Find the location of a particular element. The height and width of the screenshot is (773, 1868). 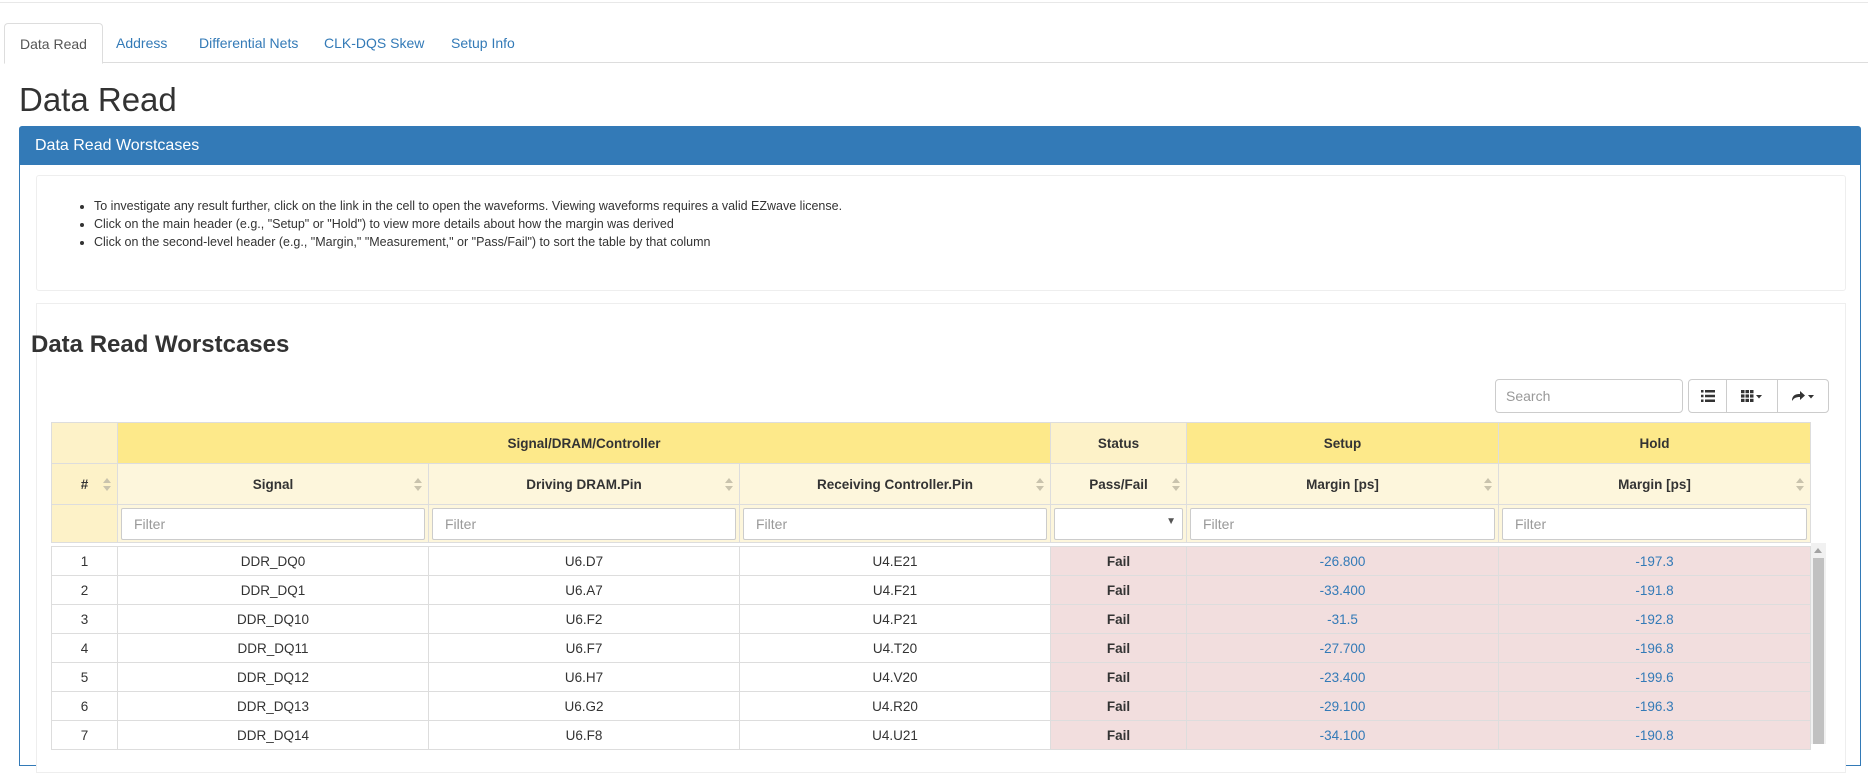

receiving-pin-cell: U4.R20 is located at coordinates (895, 706).